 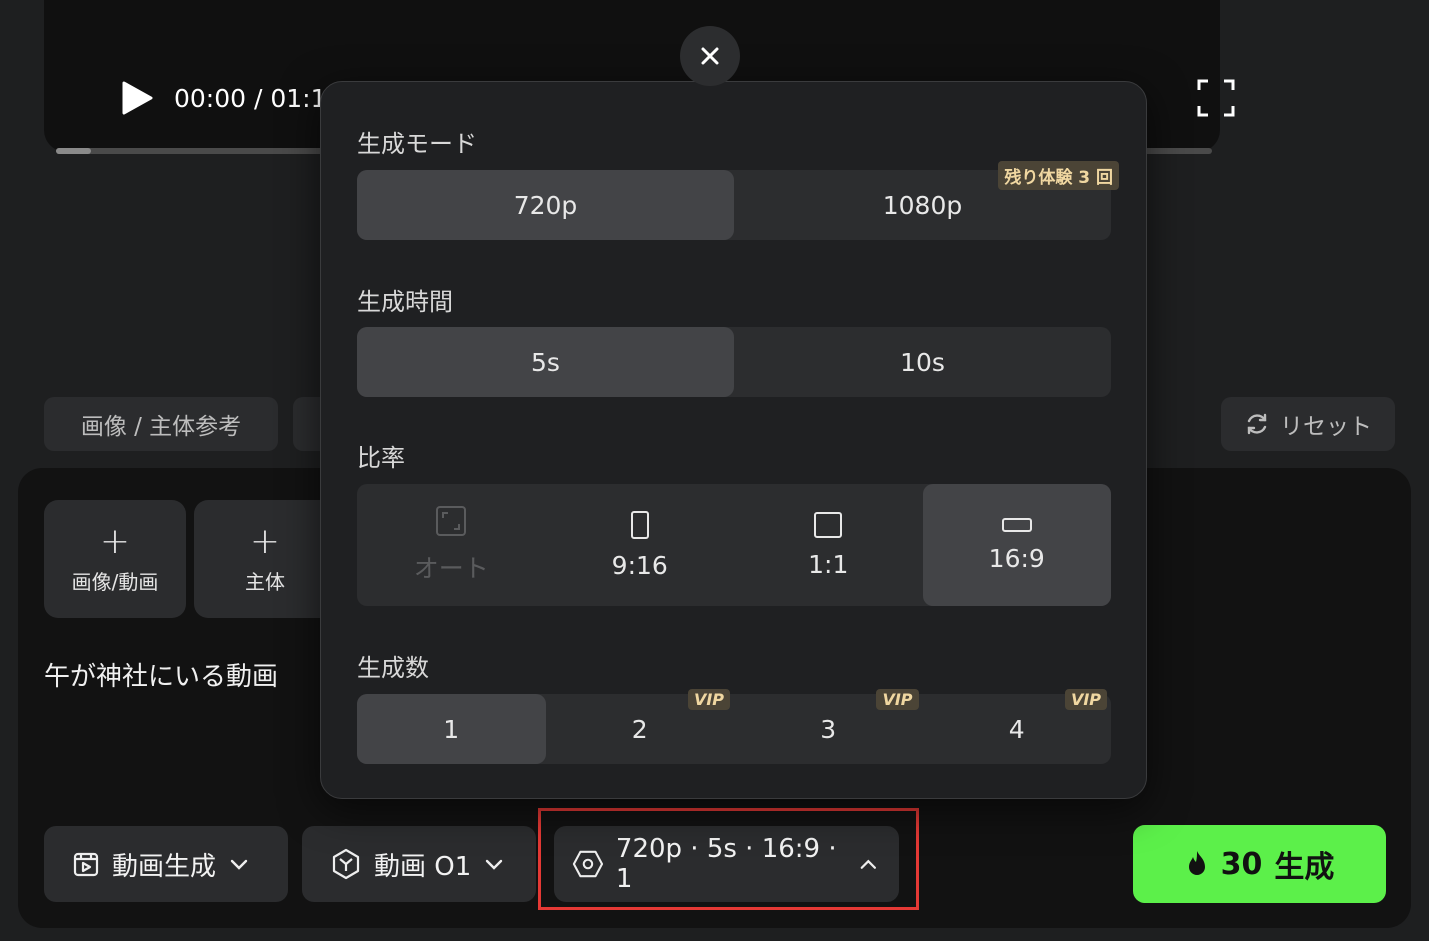 I want to click on ratio-option-16-9: 16:9, so click(x=1016, y=545).